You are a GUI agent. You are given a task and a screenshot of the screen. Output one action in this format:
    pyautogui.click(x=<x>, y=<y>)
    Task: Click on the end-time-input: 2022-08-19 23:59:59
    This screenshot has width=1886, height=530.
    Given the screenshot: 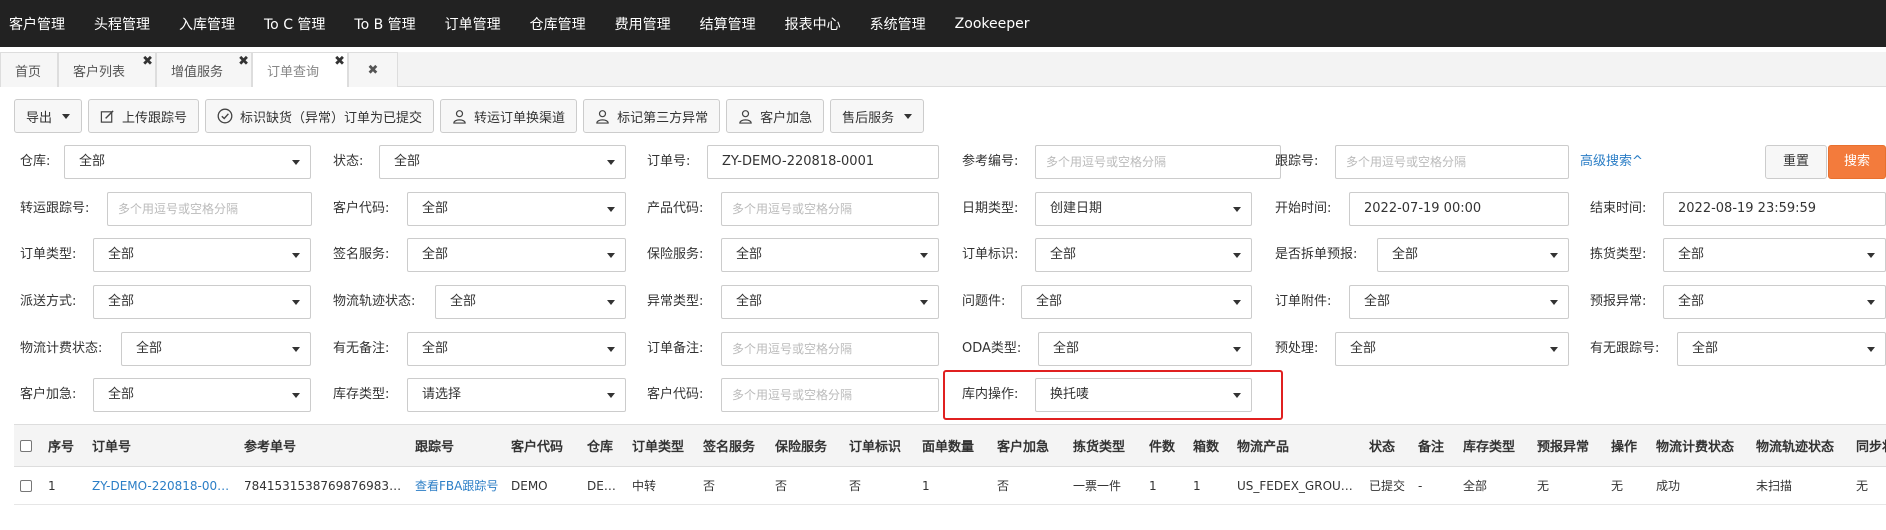 What is the action you would take?
    pyautogui.click(x=1774, y=209)
    